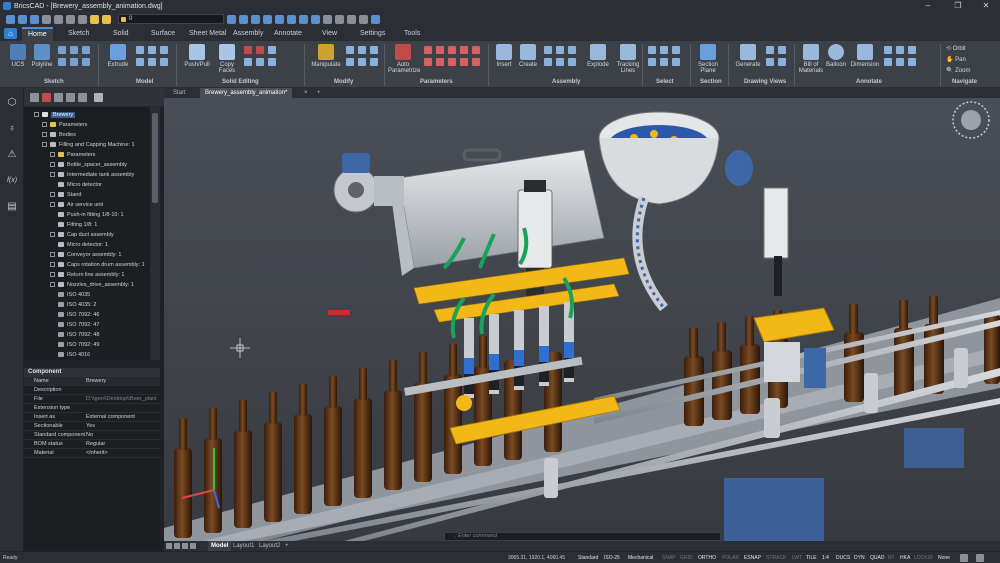 This screenshot has height=563, width=1000. What do you see at coordinates (94, 19) in the screenshot?
I see `layer-bulb-icon` at bounding box center [94, 19].